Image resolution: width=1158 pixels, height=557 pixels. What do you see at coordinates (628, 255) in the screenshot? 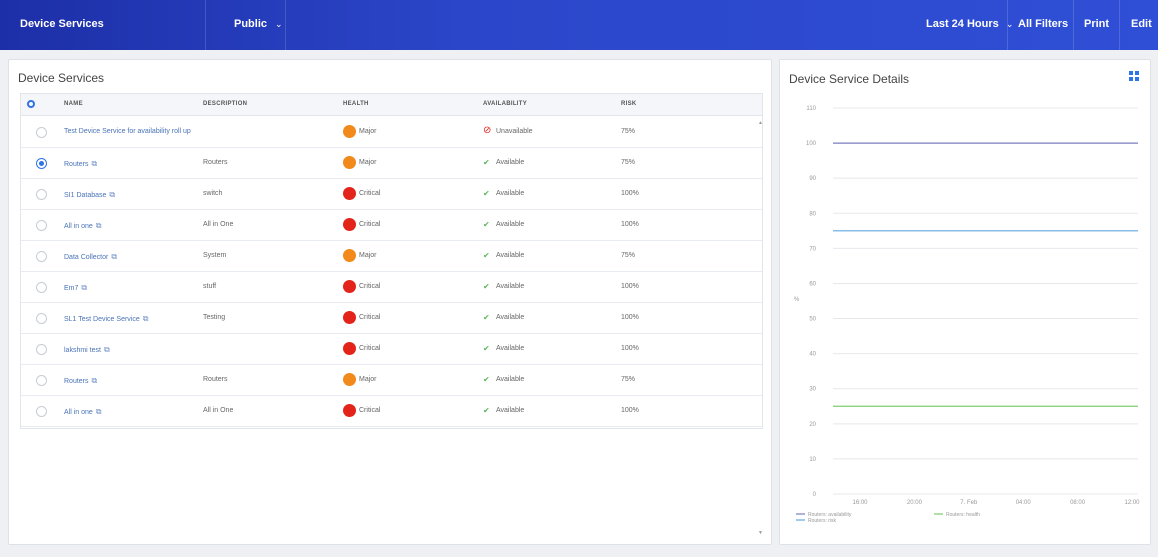
I see `risk-value: 75%` at bounding box center [628, 255].